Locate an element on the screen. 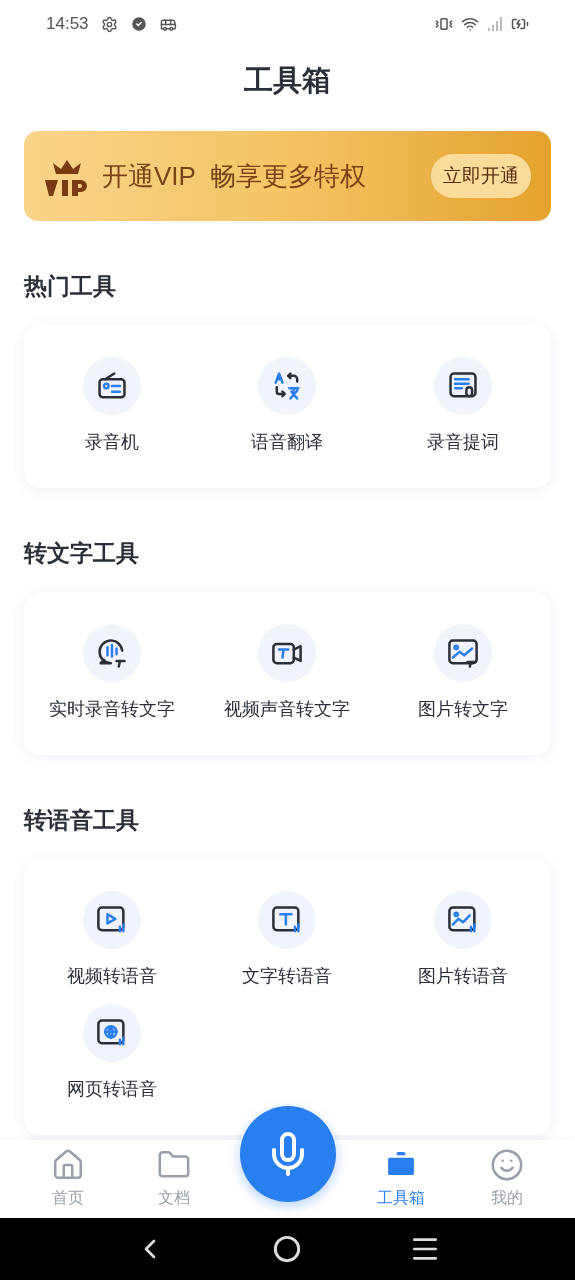  image-icon is located at coordinates (463, 653).